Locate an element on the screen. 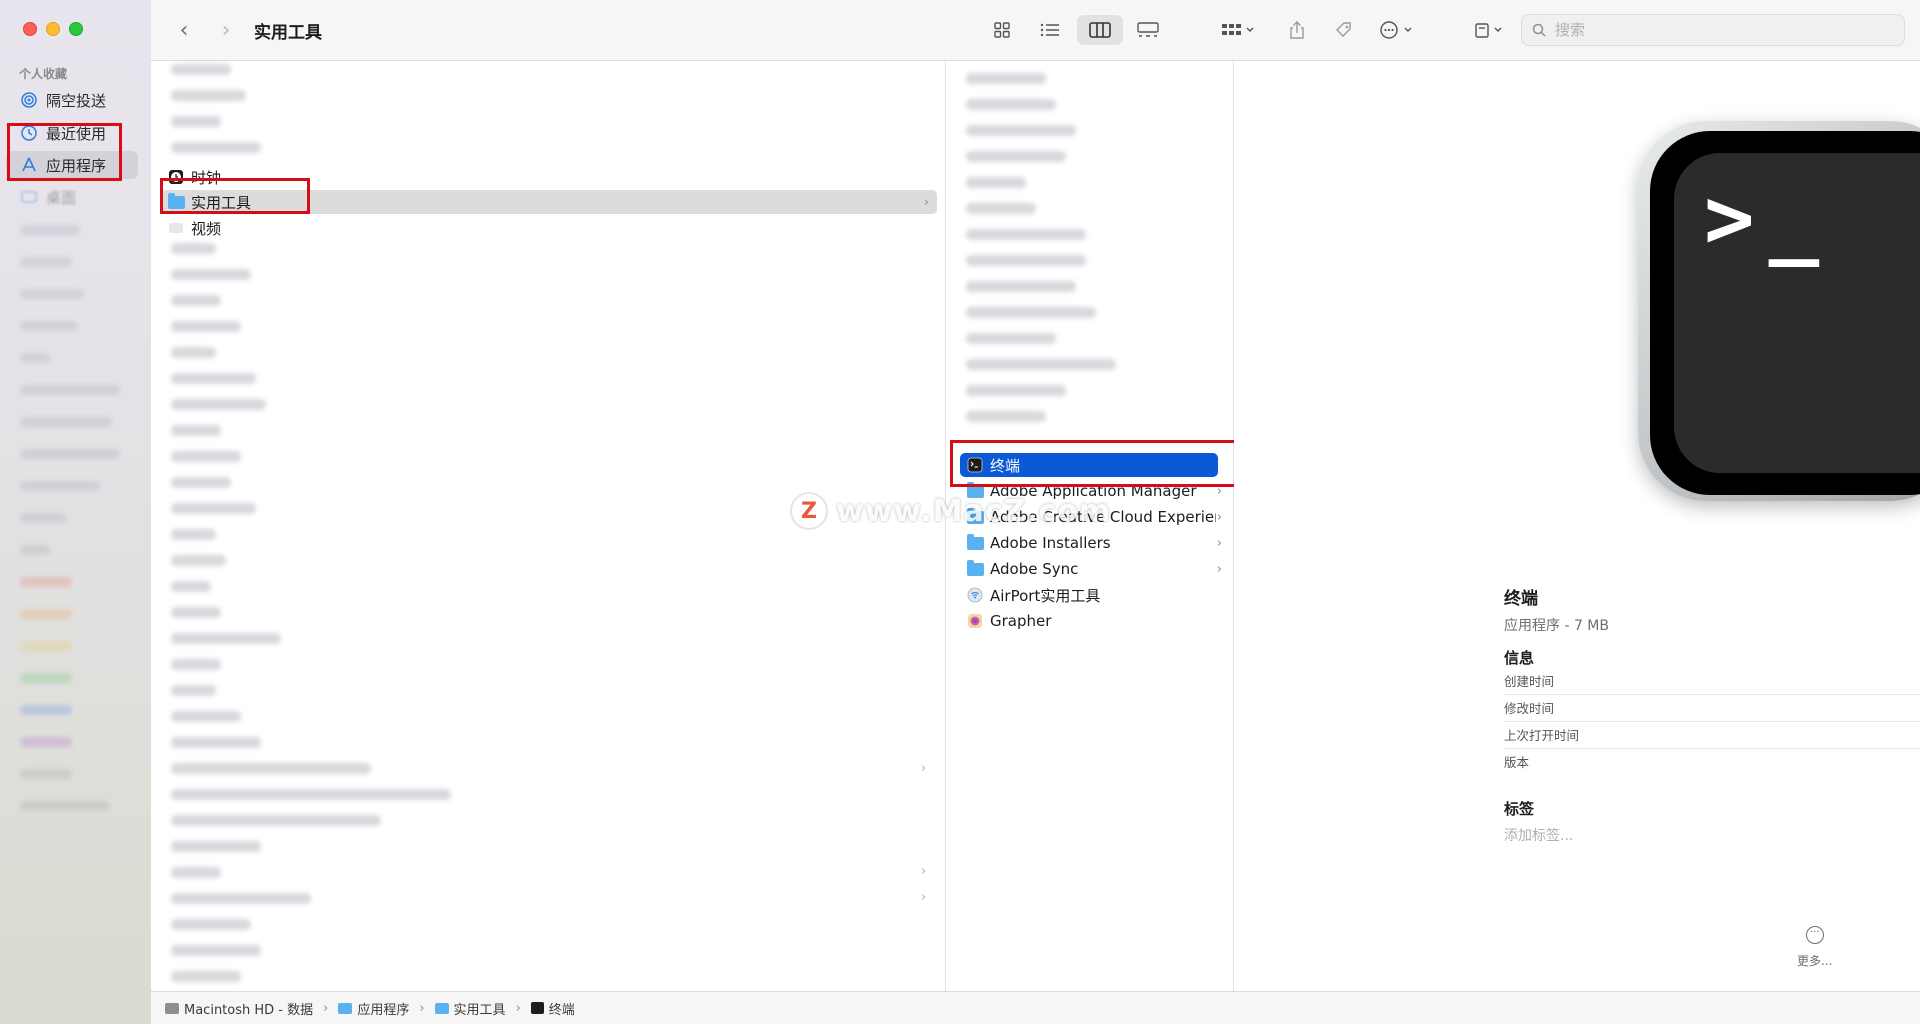  chevron-left-icon: ‹ is located at coordinates (184, 30).